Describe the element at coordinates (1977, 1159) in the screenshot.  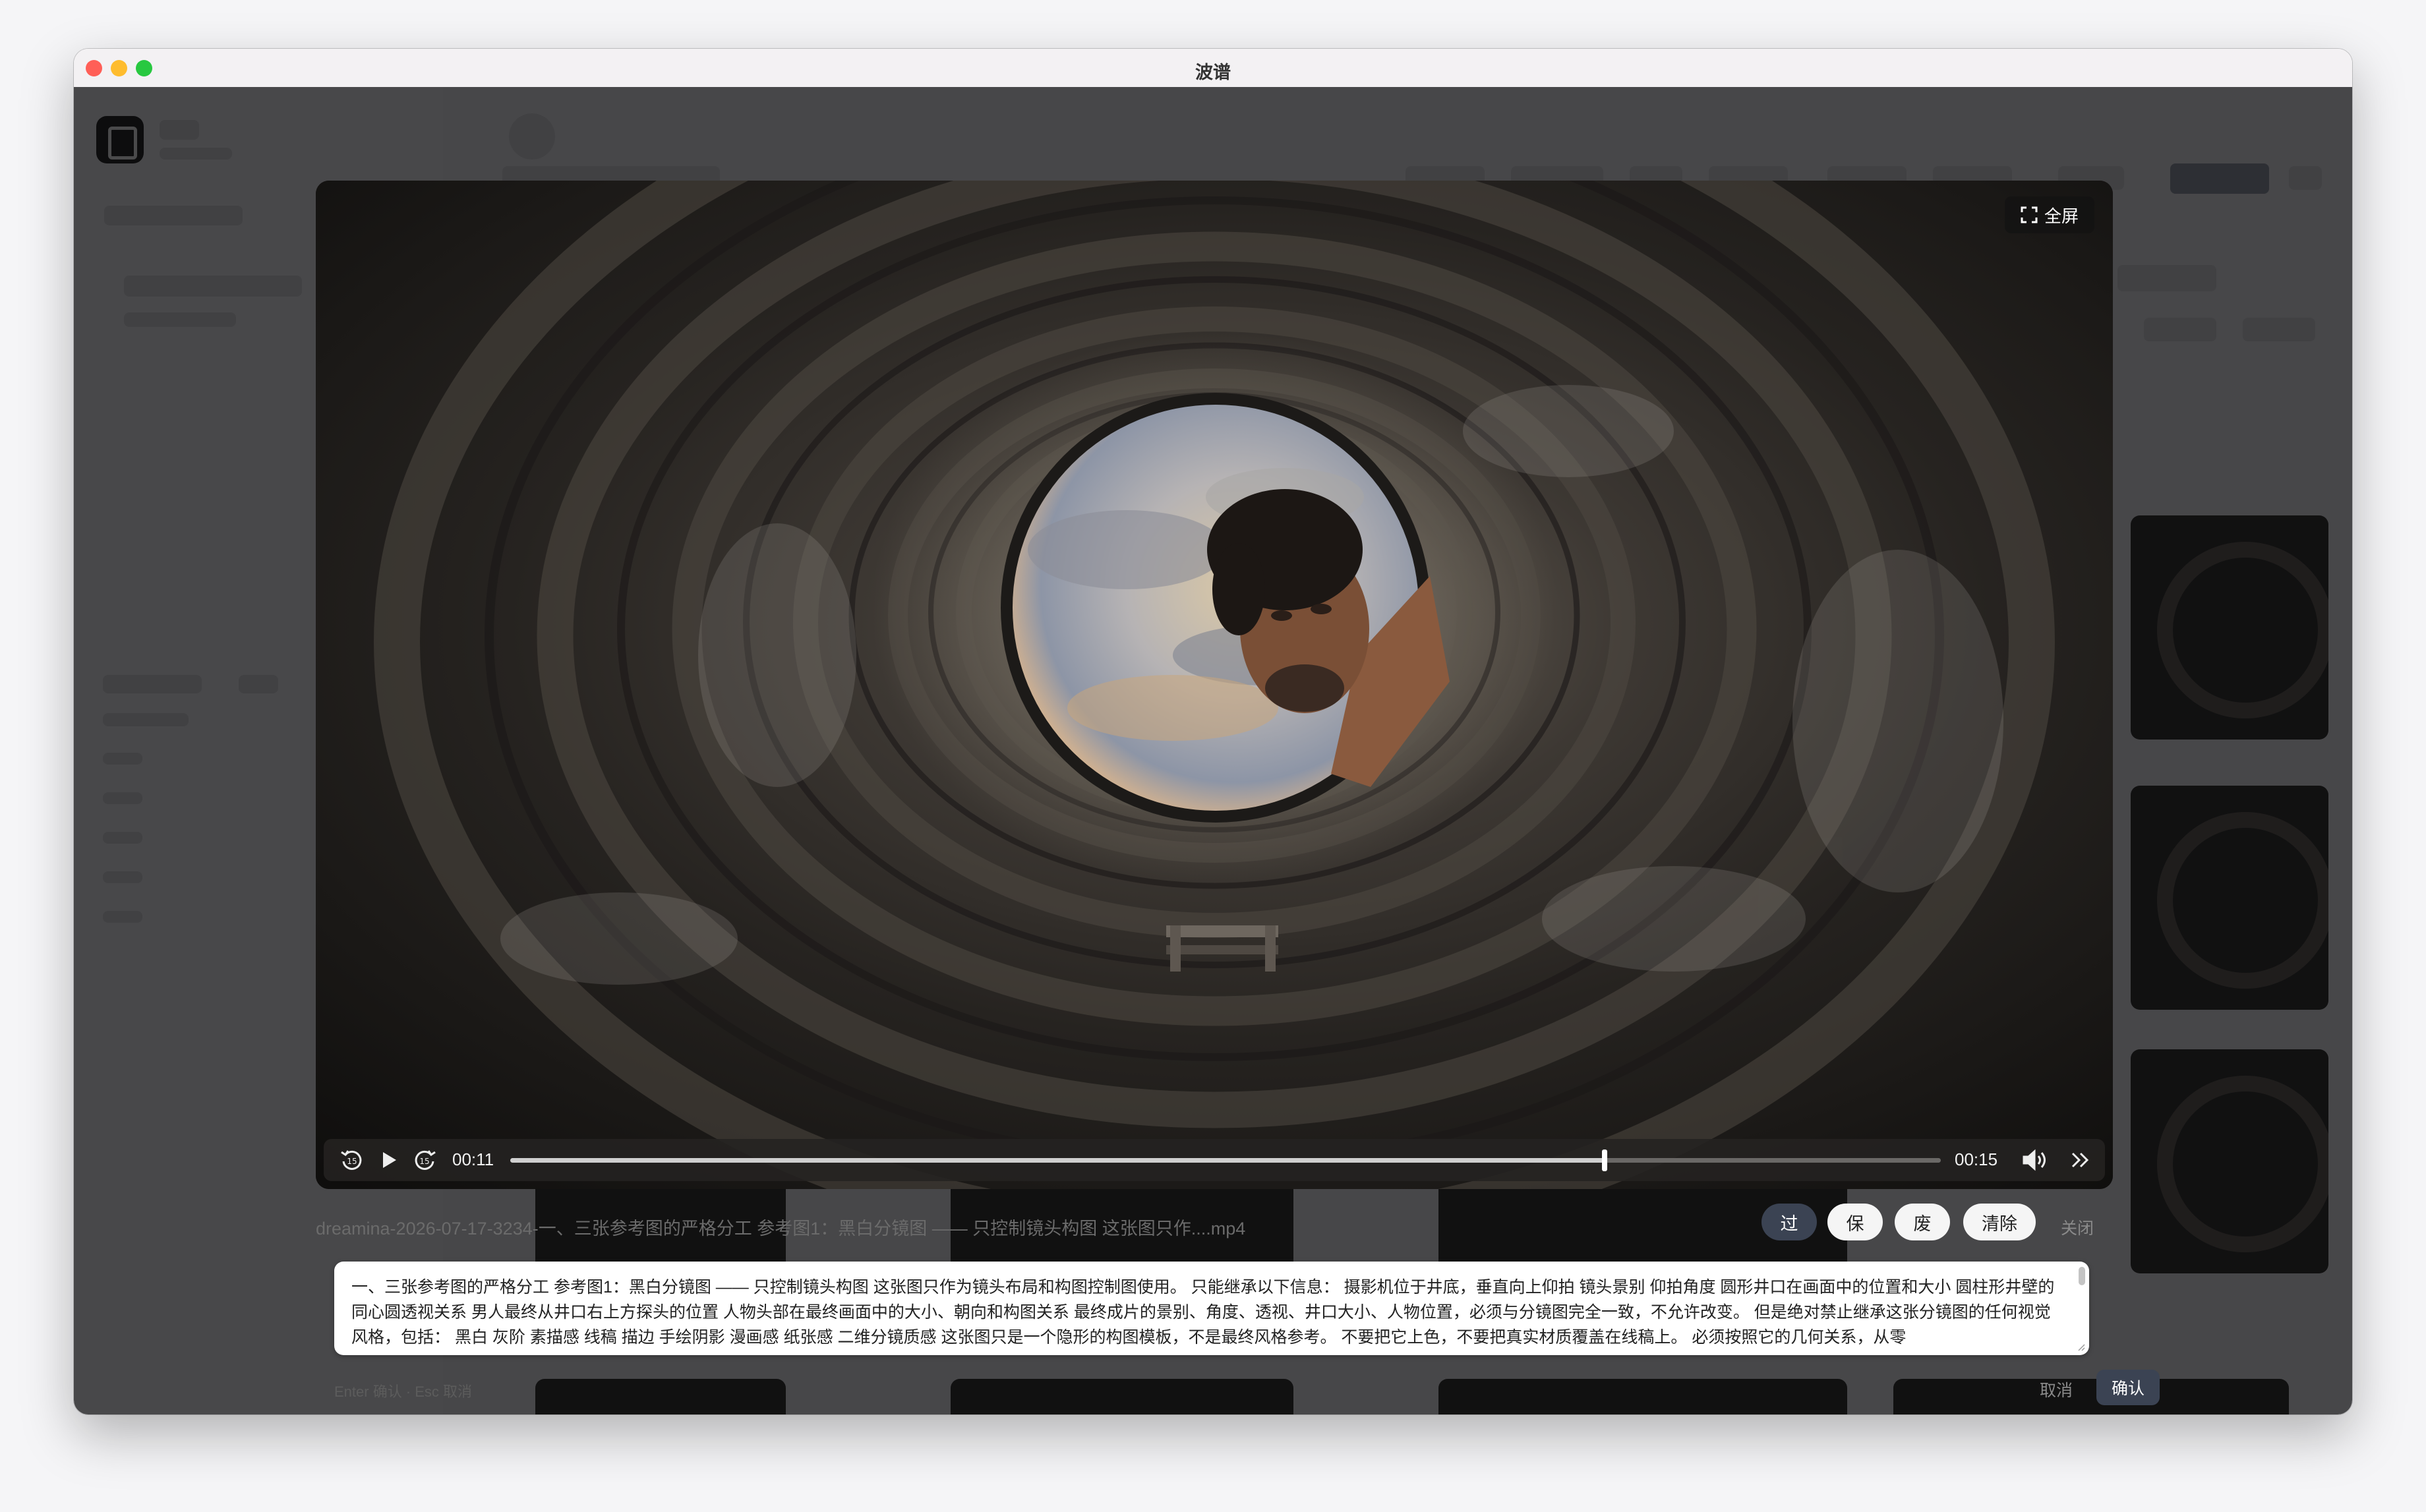
I see `duration: 00:15` at that location.